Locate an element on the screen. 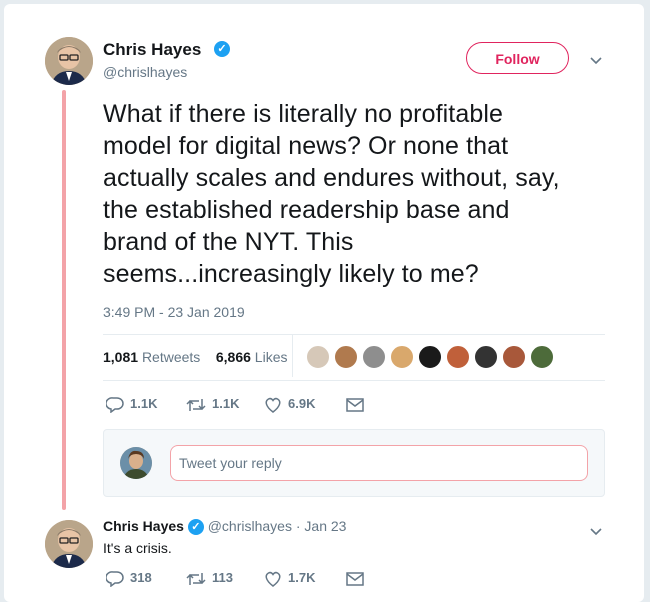  reply-author-avatar is located at coordinates (69, 544).